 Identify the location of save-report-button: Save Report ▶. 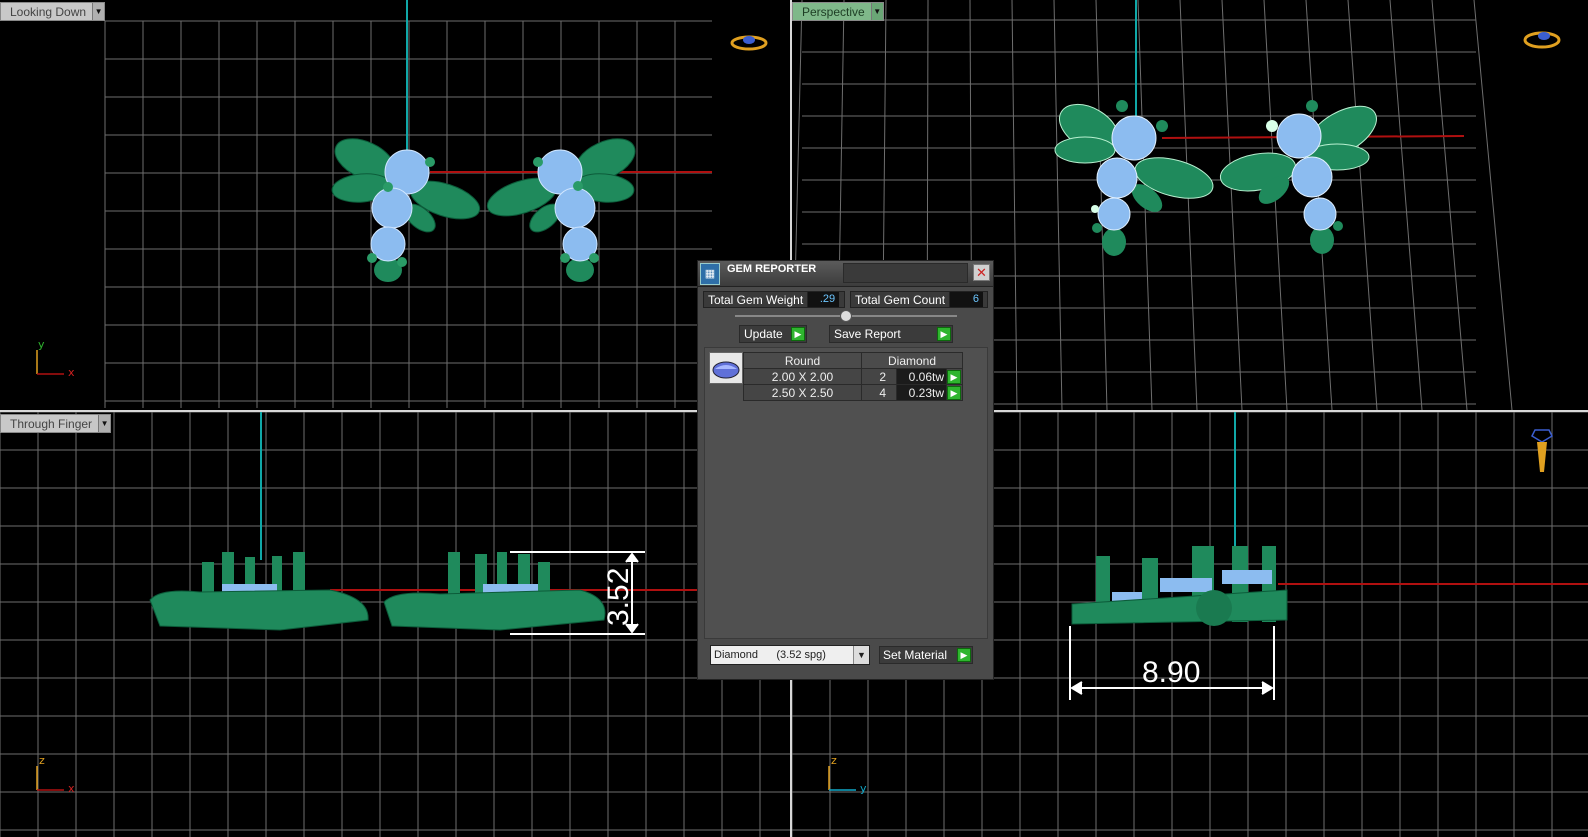
(891, 334).